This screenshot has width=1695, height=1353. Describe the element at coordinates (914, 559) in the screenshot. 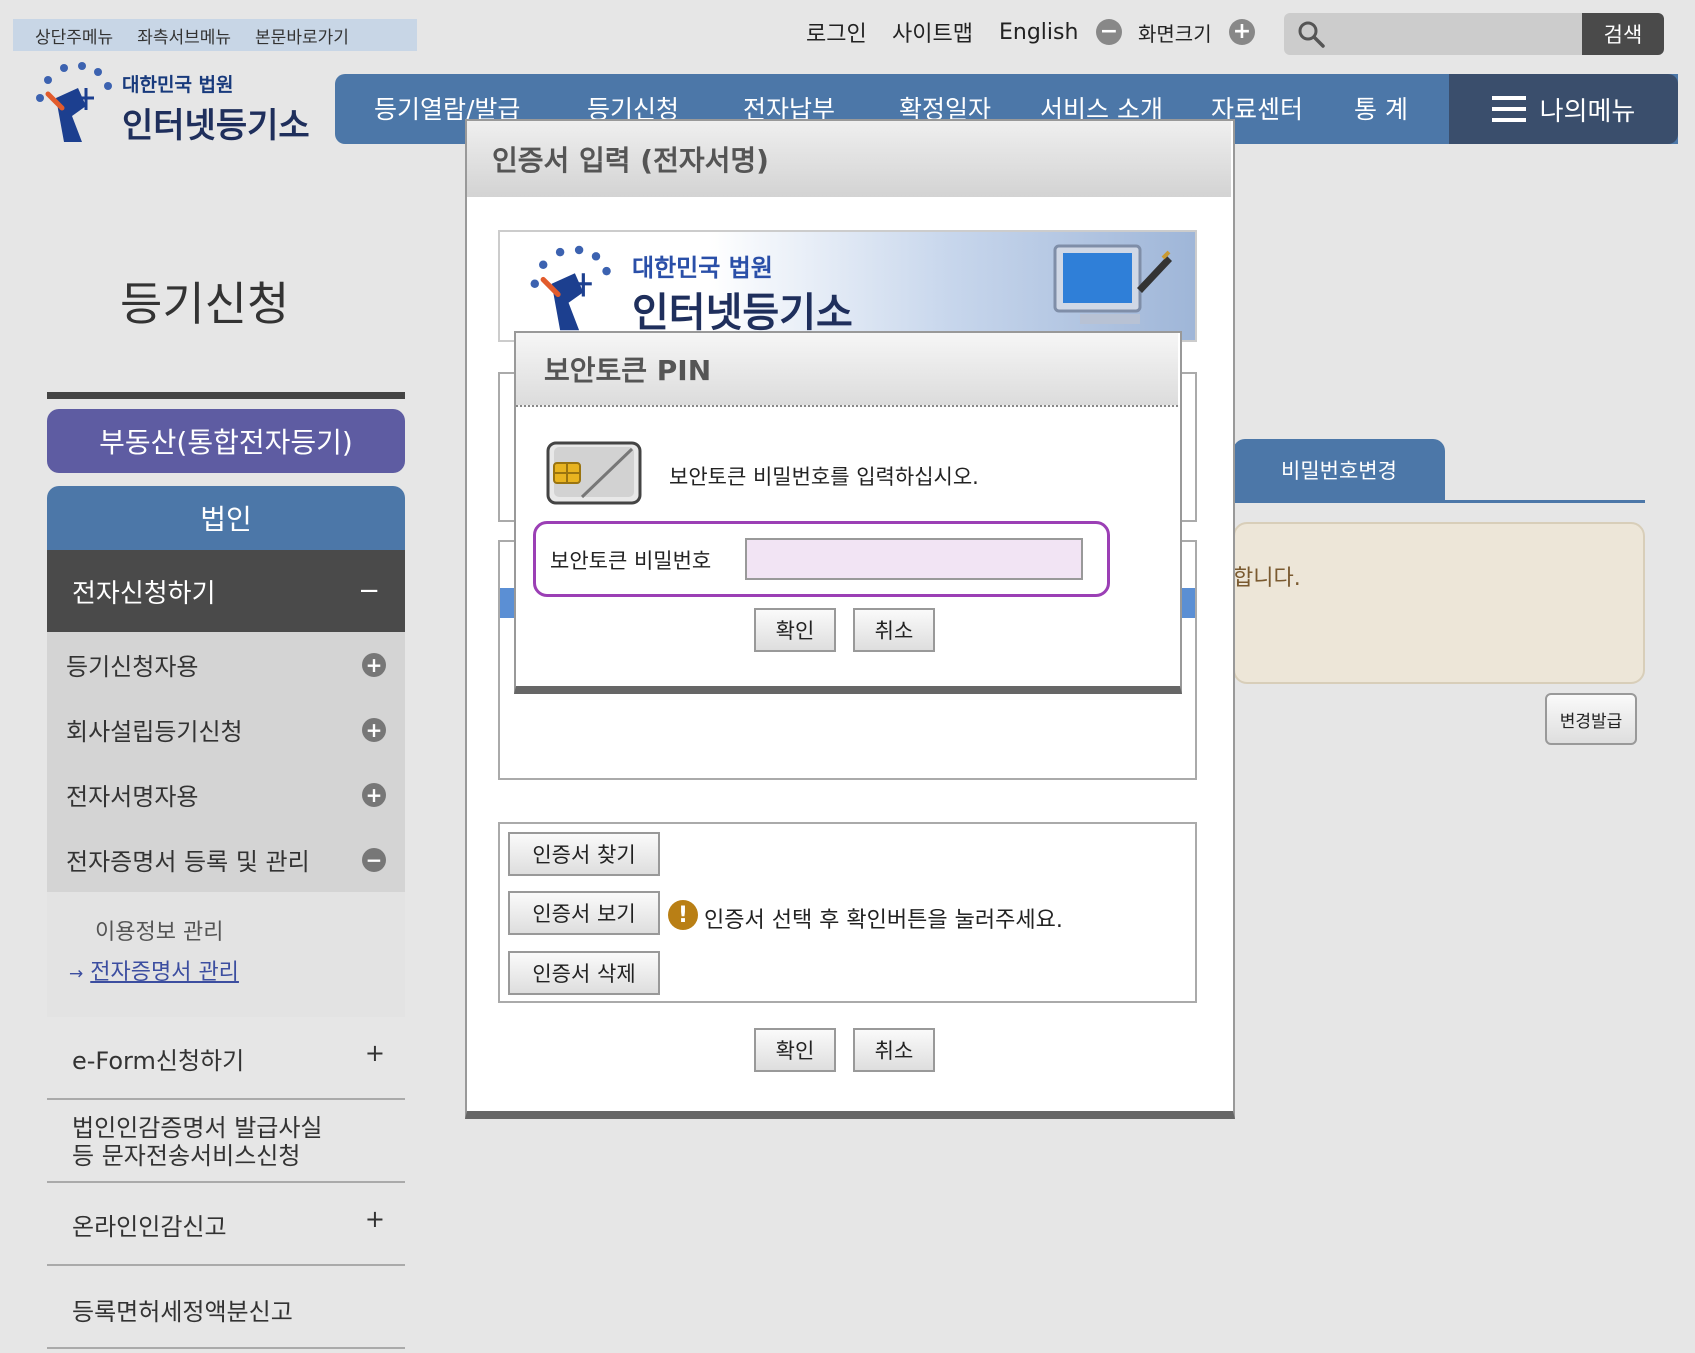

I see `pin-password-input` at that location.